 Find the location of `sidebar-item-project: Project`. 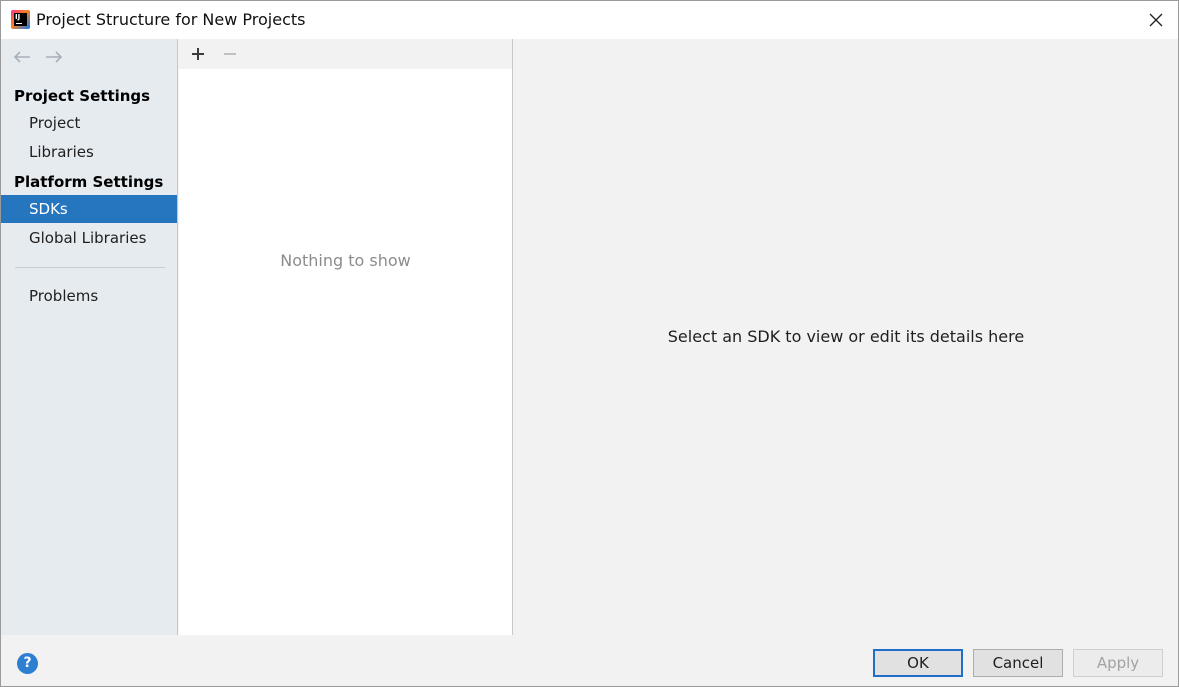

sidebar-item-project: Project is located at coordinates (89, 123).